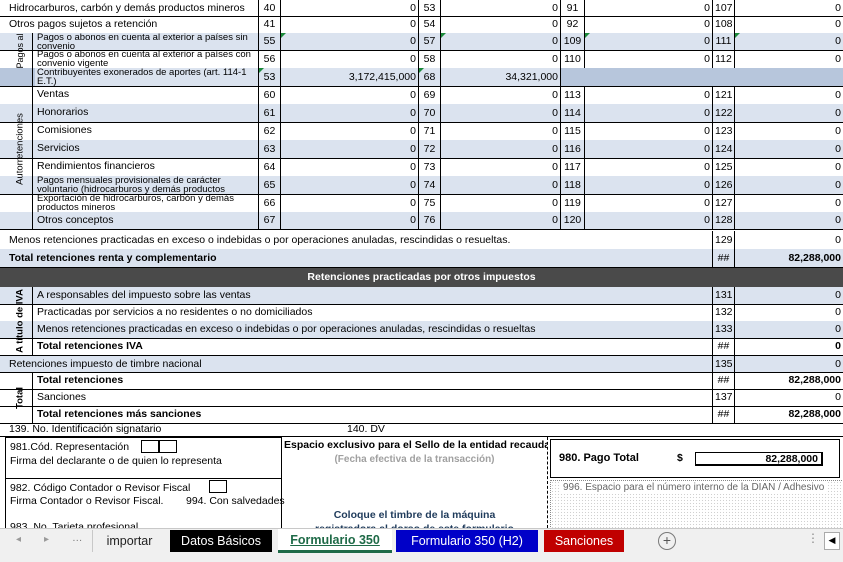  What do you see at coordinates (18, 539) in the screenshot?
I see `scroll-left-icon: ◂` at bounding box center [18, 539].